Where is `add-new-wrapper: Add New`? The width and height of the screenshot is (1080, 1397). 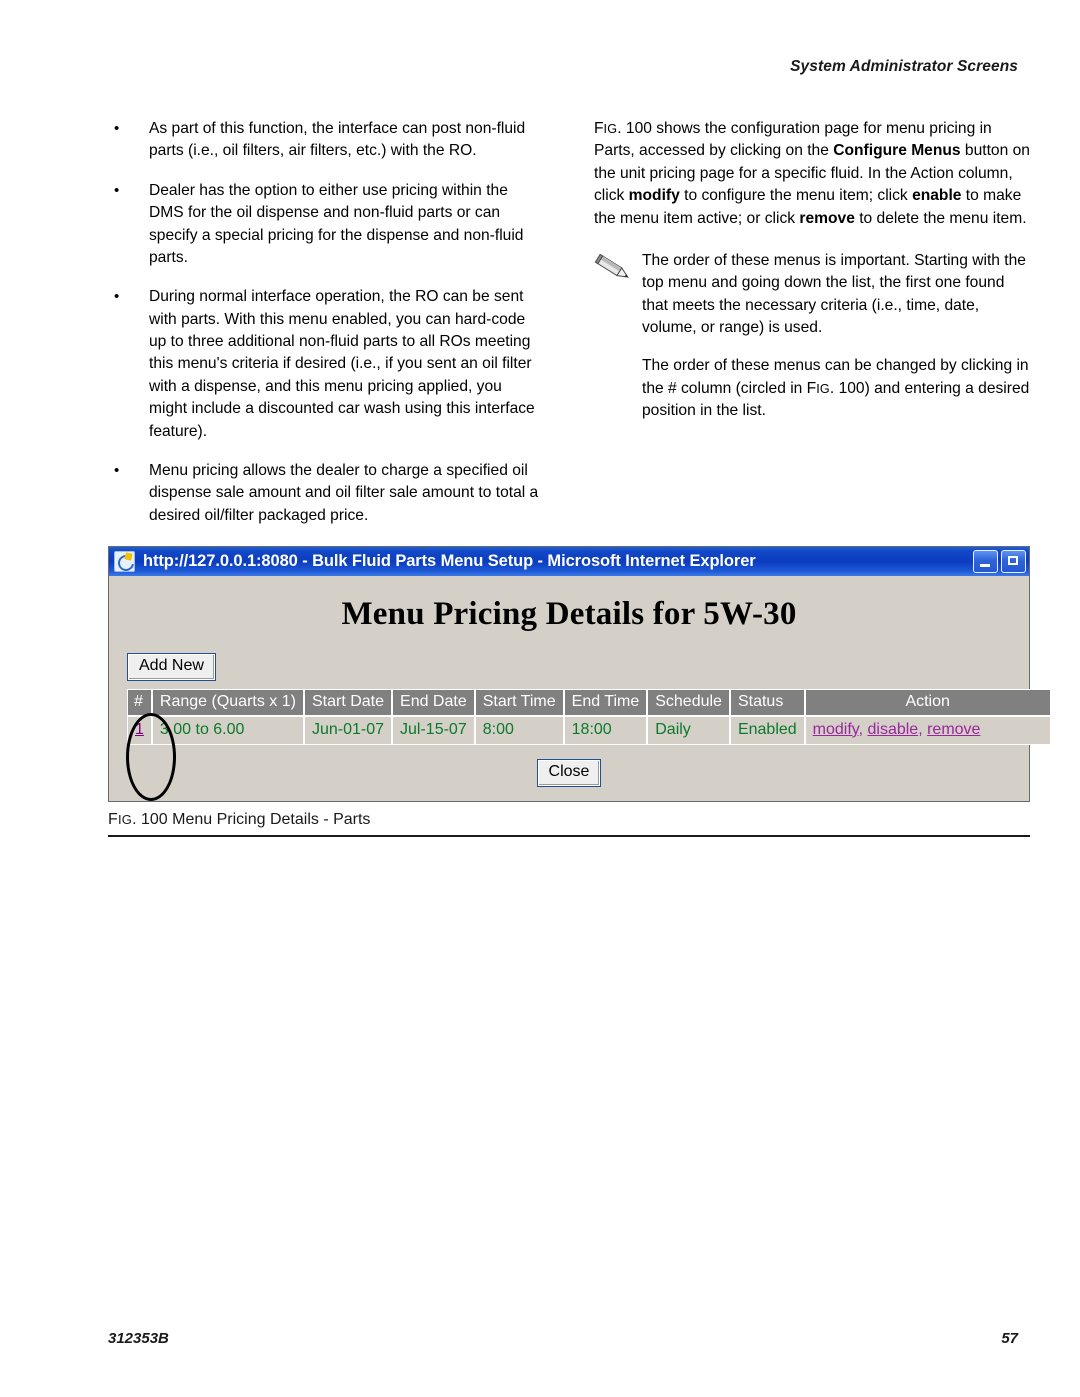 add-new-wrapper: Add New is located at coordinates (571, 667).